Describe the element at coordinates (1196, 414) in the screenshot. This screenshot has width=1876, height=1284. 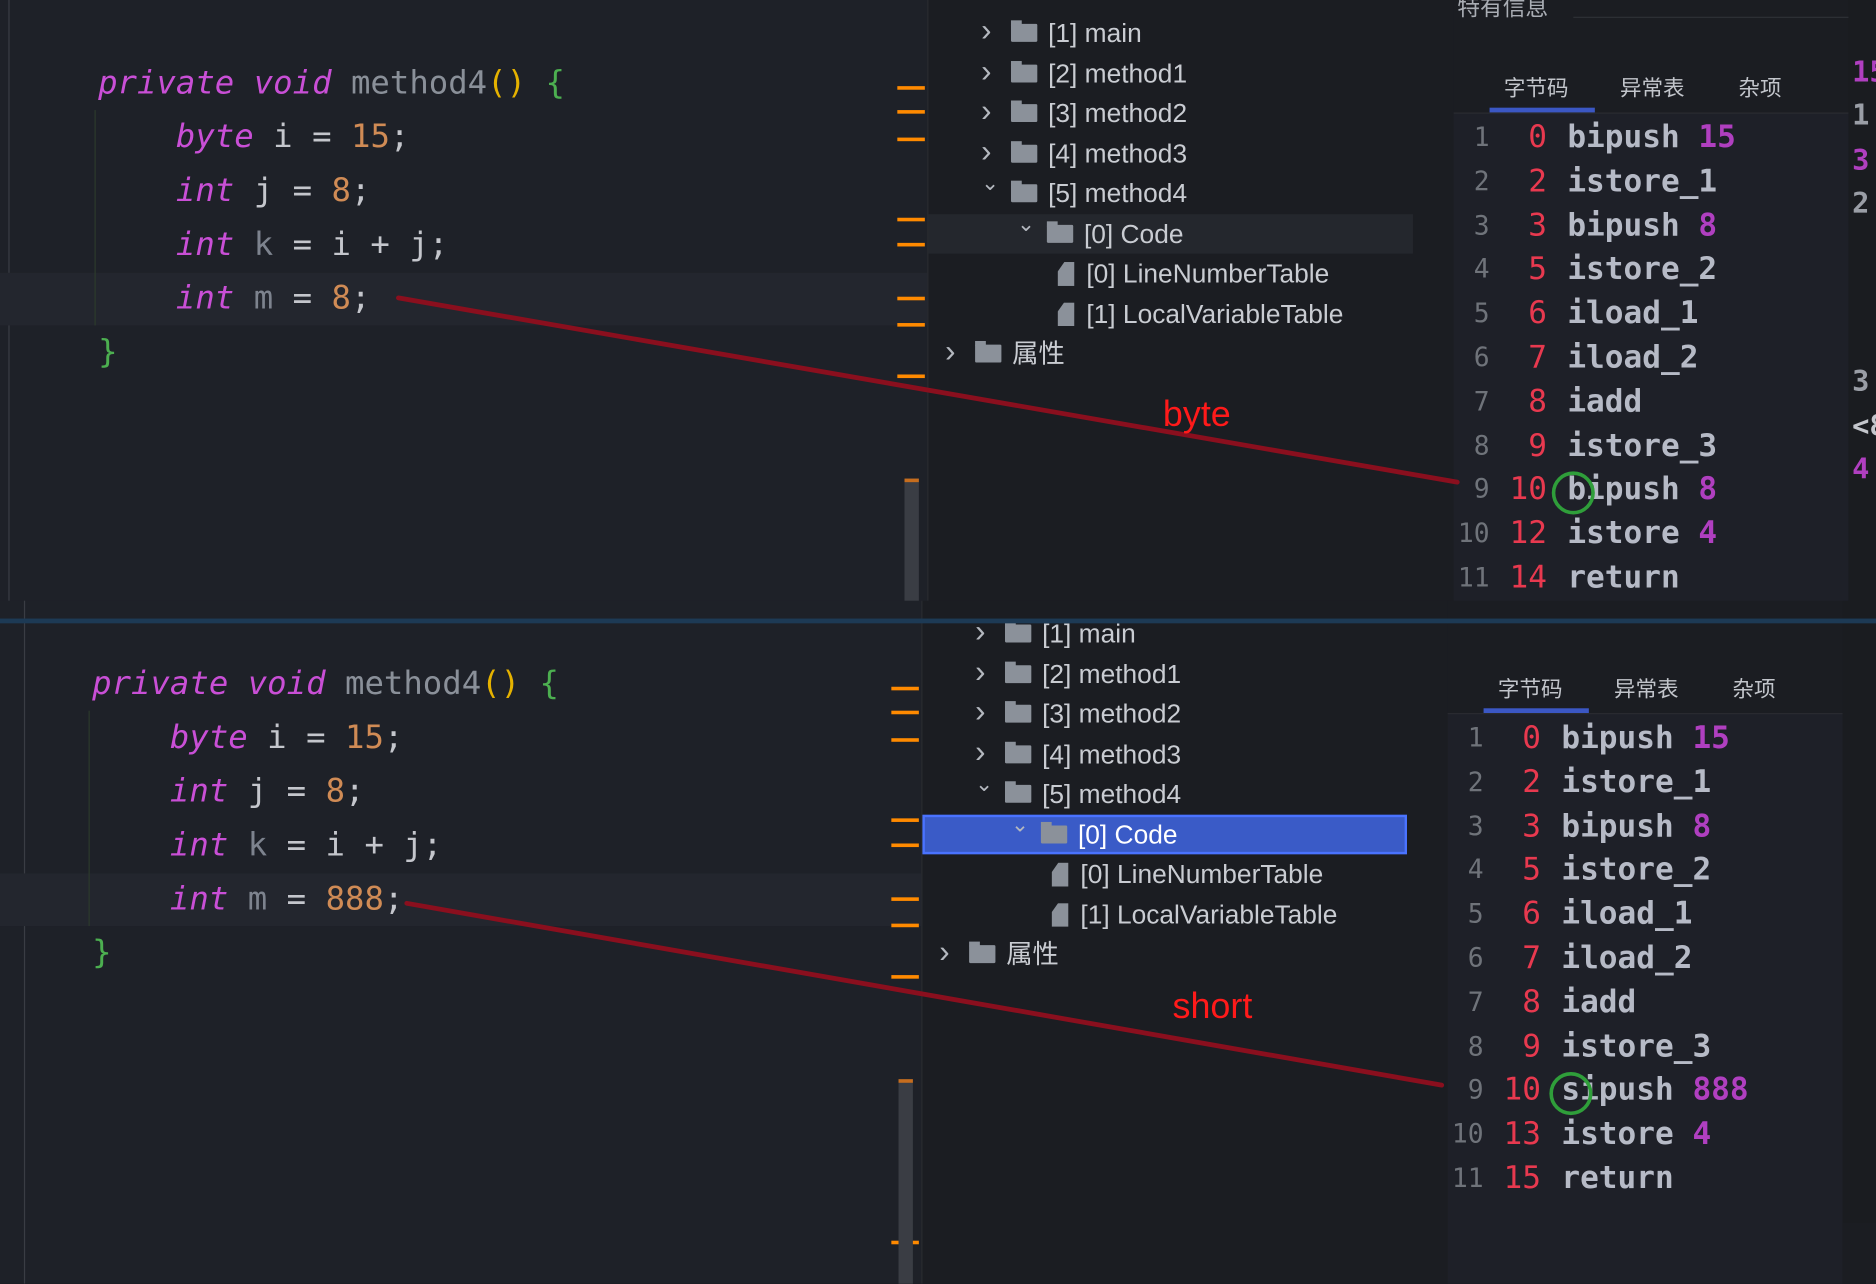
I see `annotation-label: byte` at that location.